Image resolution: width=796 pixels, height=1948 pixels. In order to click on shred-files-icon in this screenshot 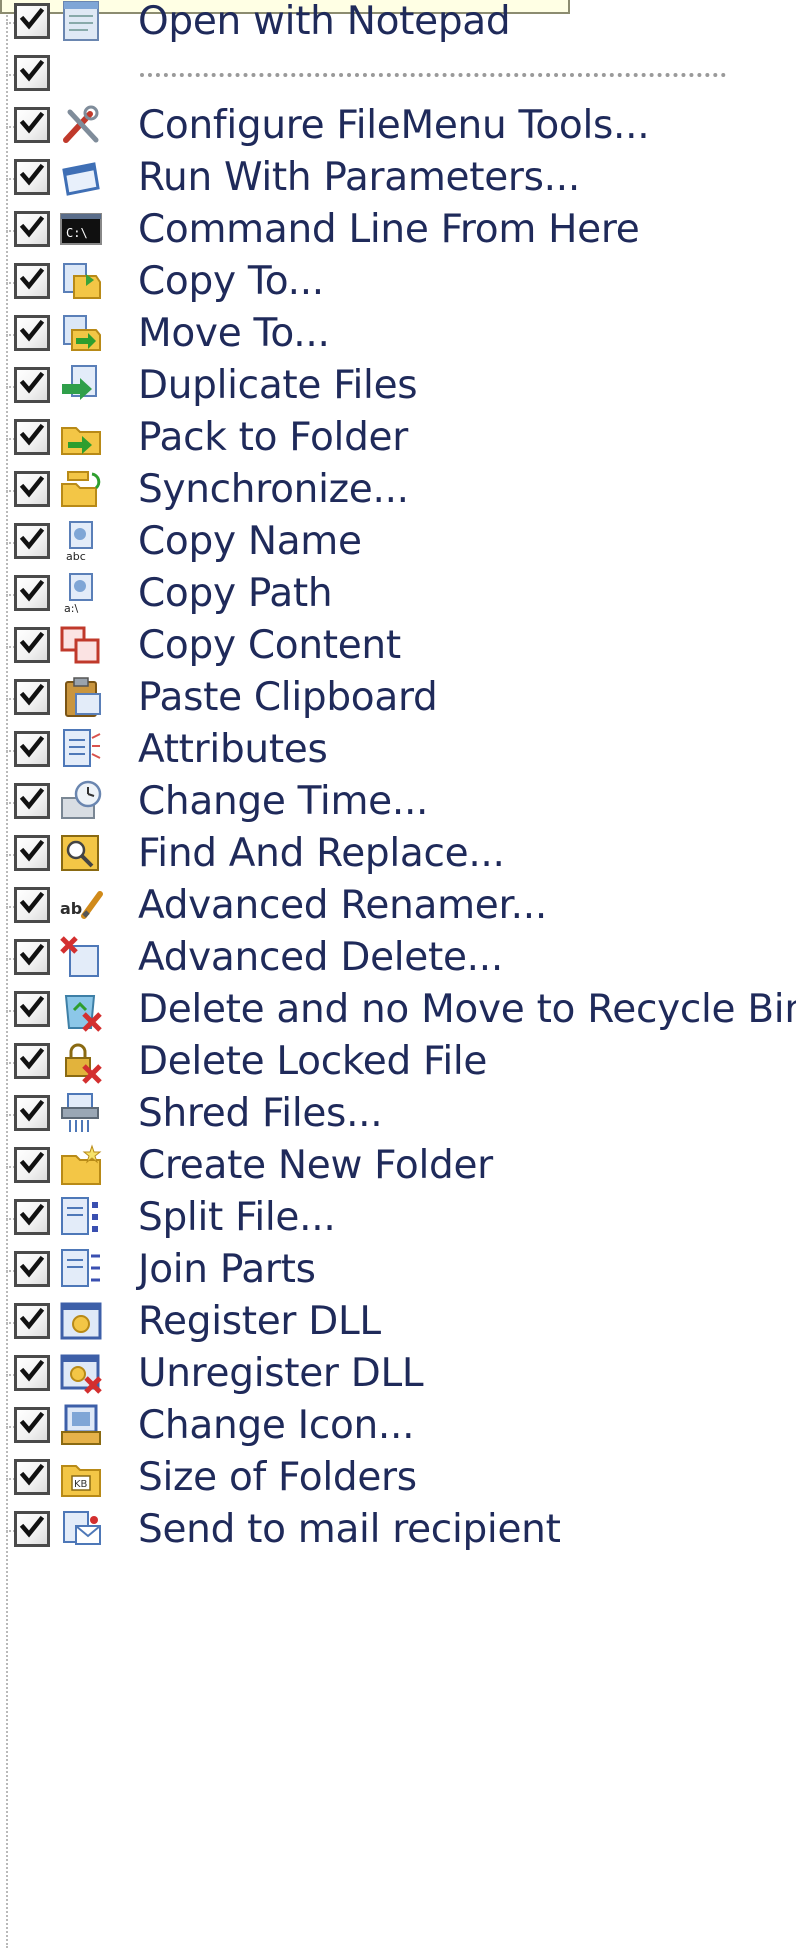, I will do `click(81, 1113)`.